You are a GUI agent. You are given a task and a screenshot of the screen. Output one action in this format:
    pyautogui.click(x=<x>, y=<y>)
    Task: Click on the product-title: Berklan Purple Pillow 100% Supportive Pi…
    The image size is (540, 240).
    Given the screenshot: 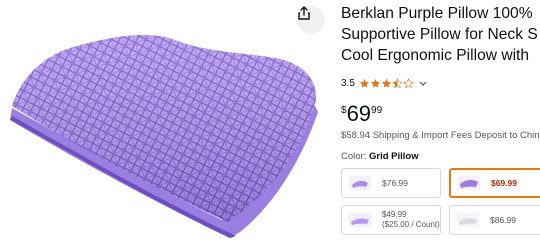 What is the action you would take?
    pyautogui.click(x=440, y=34)
    